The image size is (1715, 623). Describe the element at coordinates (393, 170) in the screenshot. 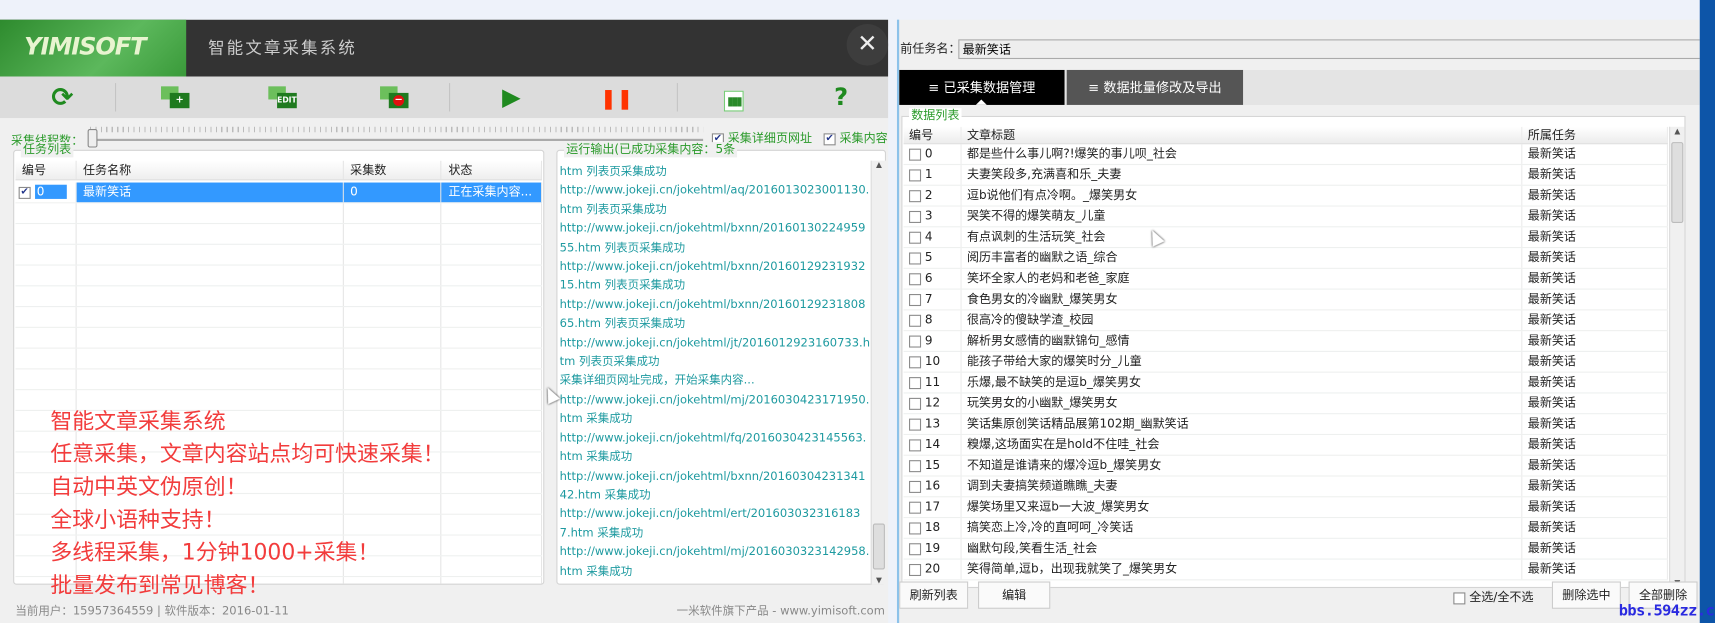

I see `column-header: 采集数` at that location.